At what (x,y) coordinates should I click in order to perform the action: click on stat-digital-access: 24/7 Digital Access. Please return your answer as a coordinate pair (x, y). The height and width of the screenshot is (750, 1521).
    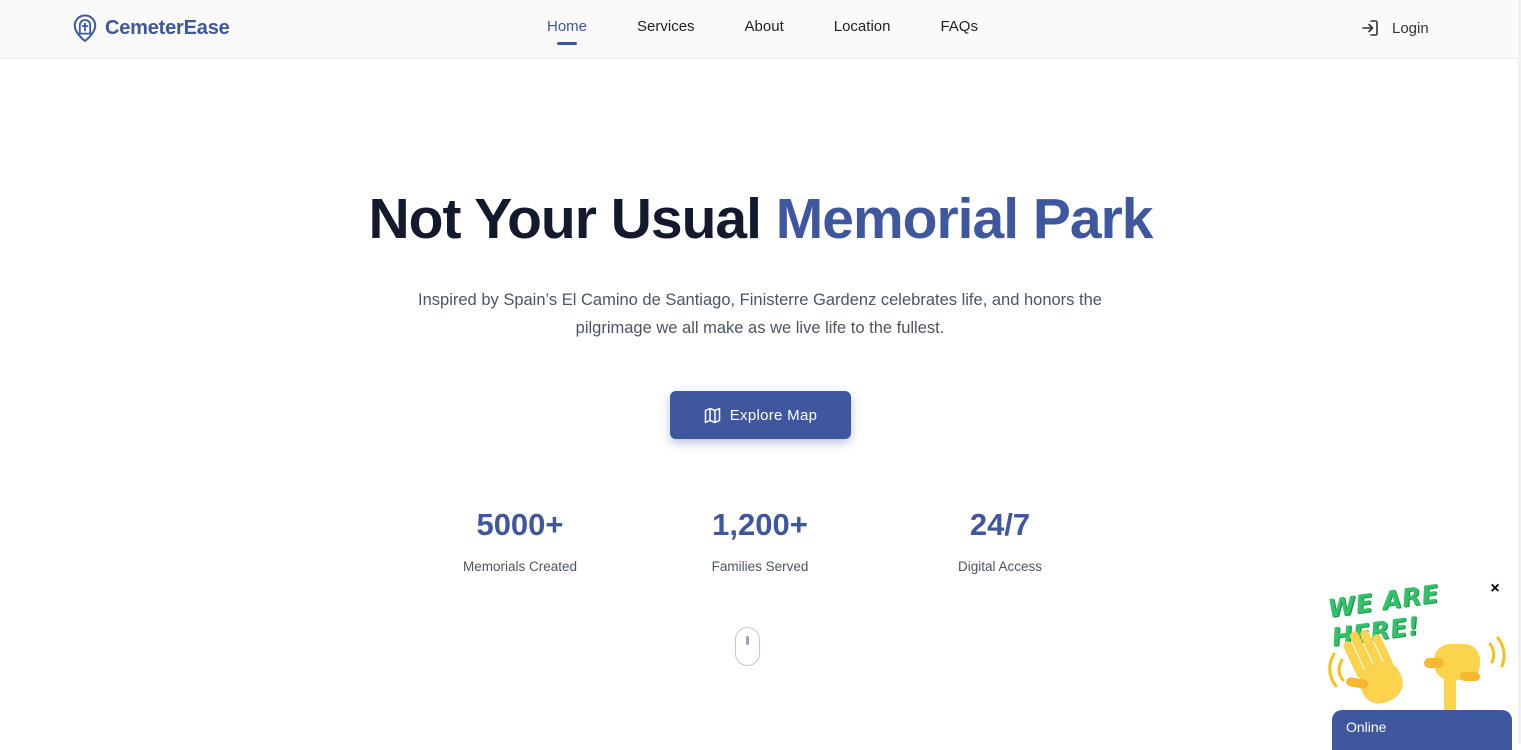
    Looking at the image, I should click on (1000, 539).